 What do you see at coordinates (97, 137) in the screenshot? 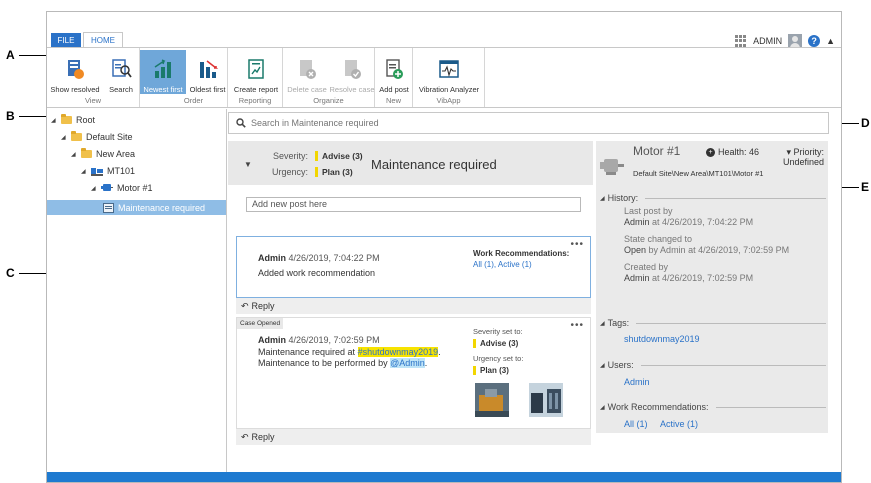
I see `tree-item-default-site: ◢ Default Site` at bounding box center [97, 137].